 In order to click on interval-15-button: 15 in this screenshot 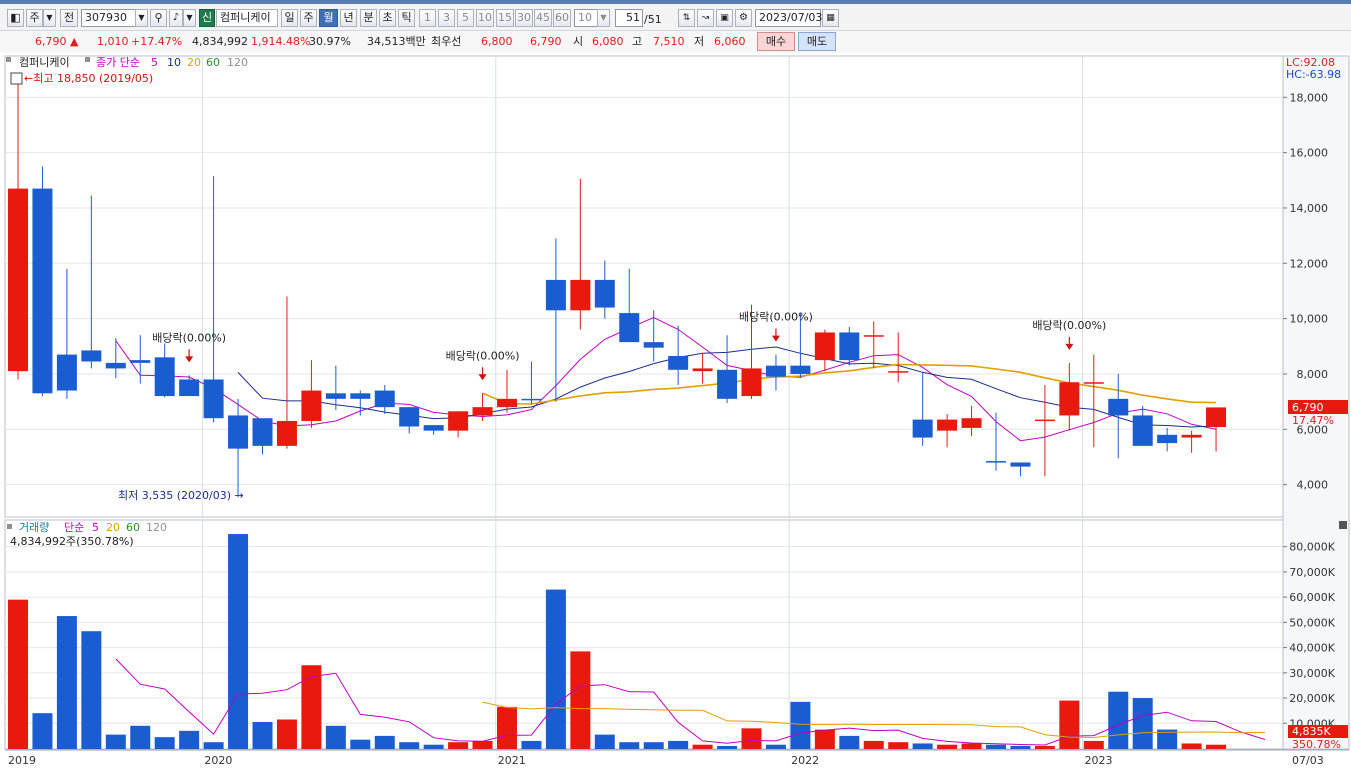, I will do `click(505, 18)`.